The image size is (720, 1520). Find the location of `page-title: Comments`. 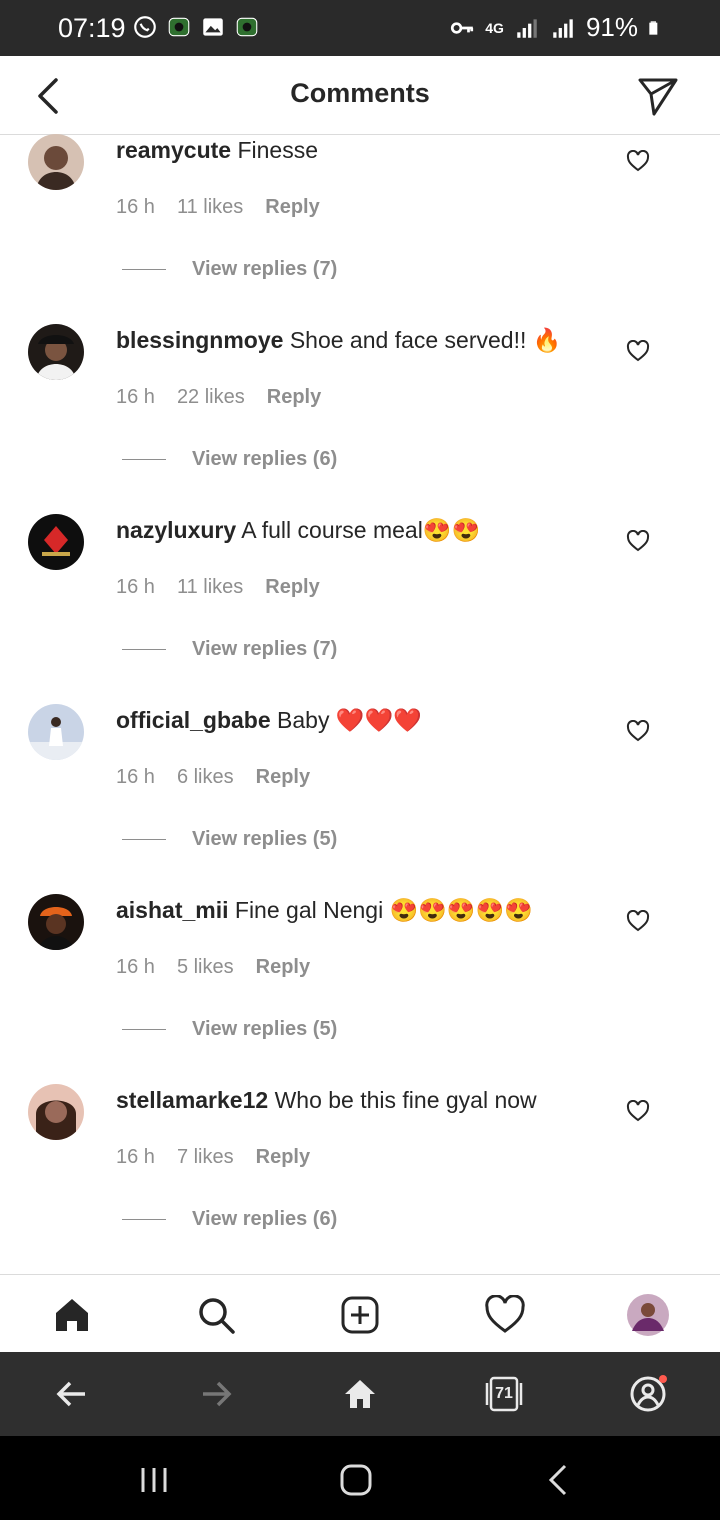

page-title: Comments is located at coordinates (360, 93).